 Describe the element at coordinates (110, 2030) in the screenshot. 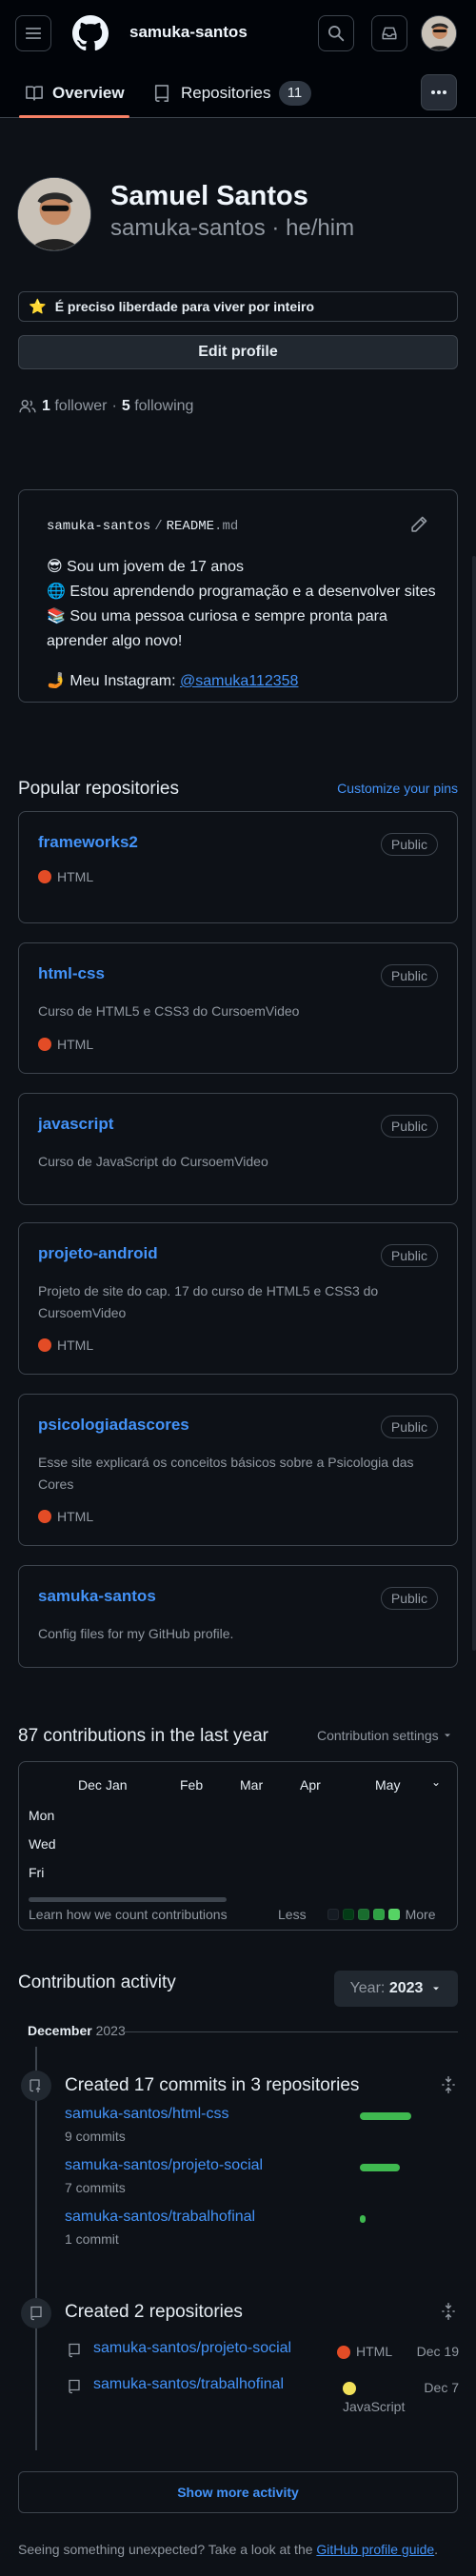

I see `activity-month-year: 2023` at that location.